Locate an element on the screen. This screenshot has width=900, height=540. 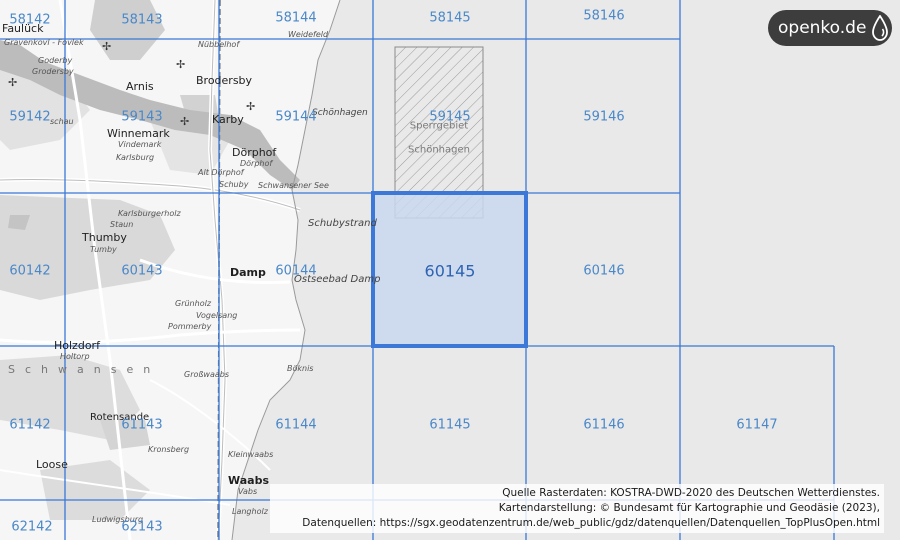
place-label: Schönhagen is located at coordinates (340, 113).